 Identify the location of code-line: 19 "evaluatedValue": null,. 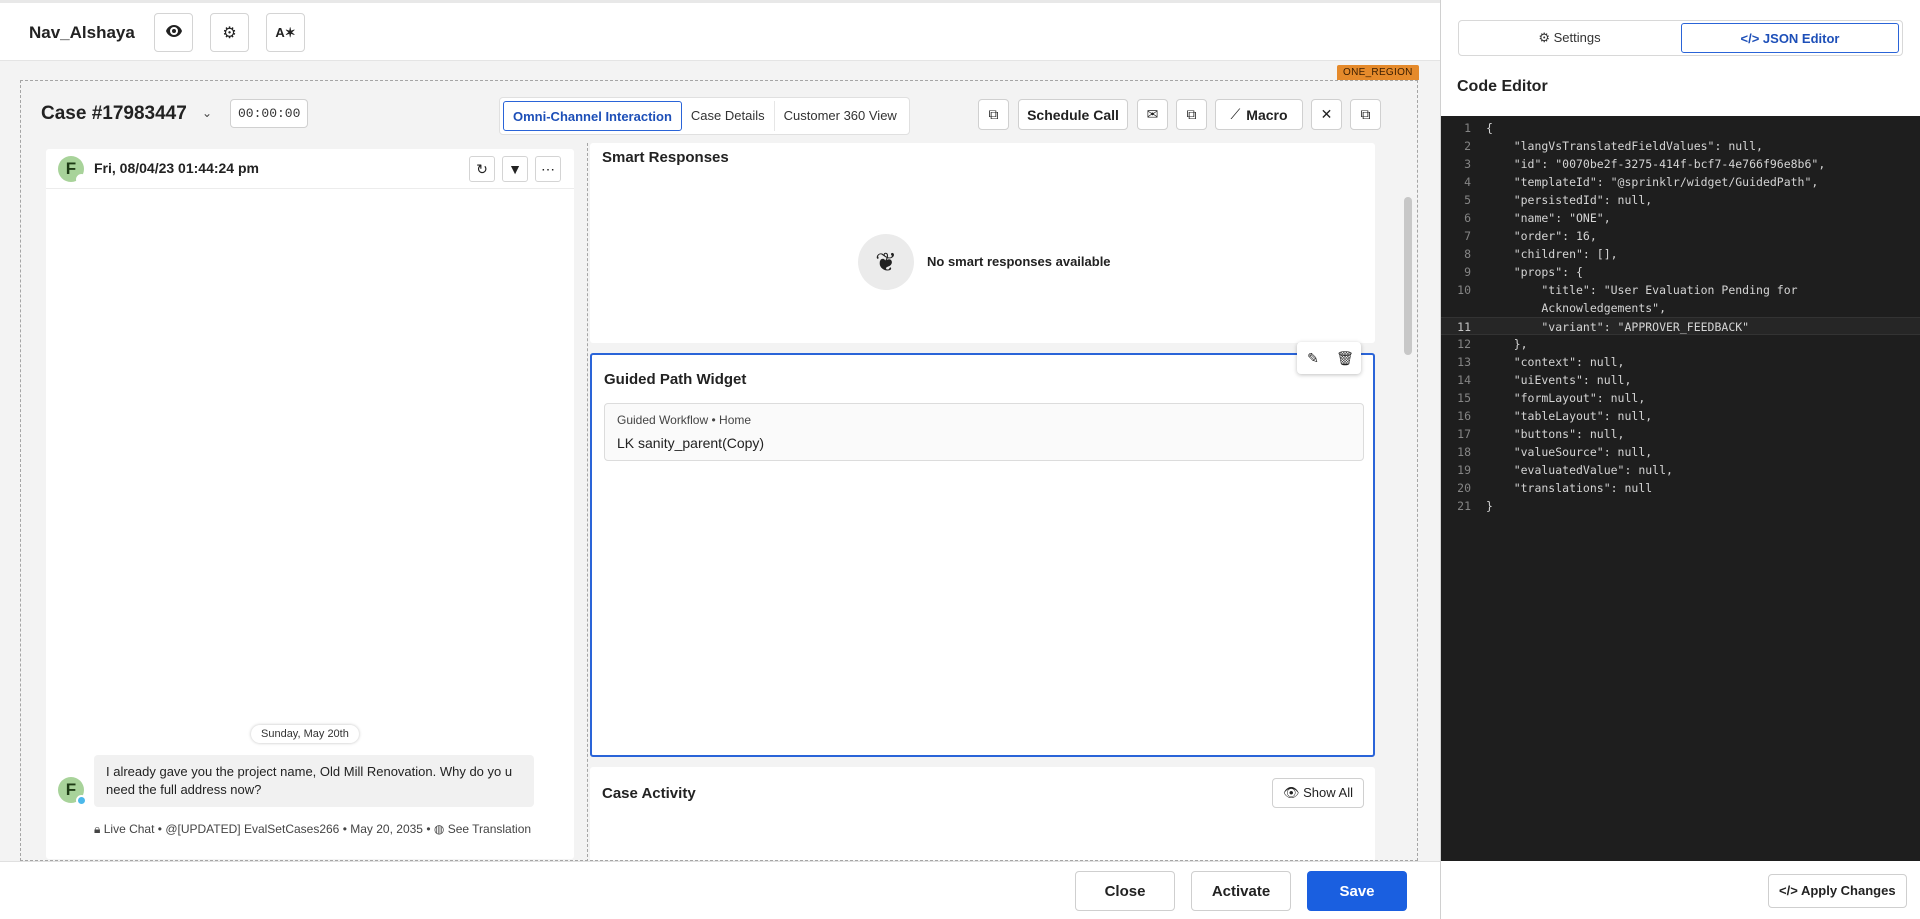
(1680, 470).